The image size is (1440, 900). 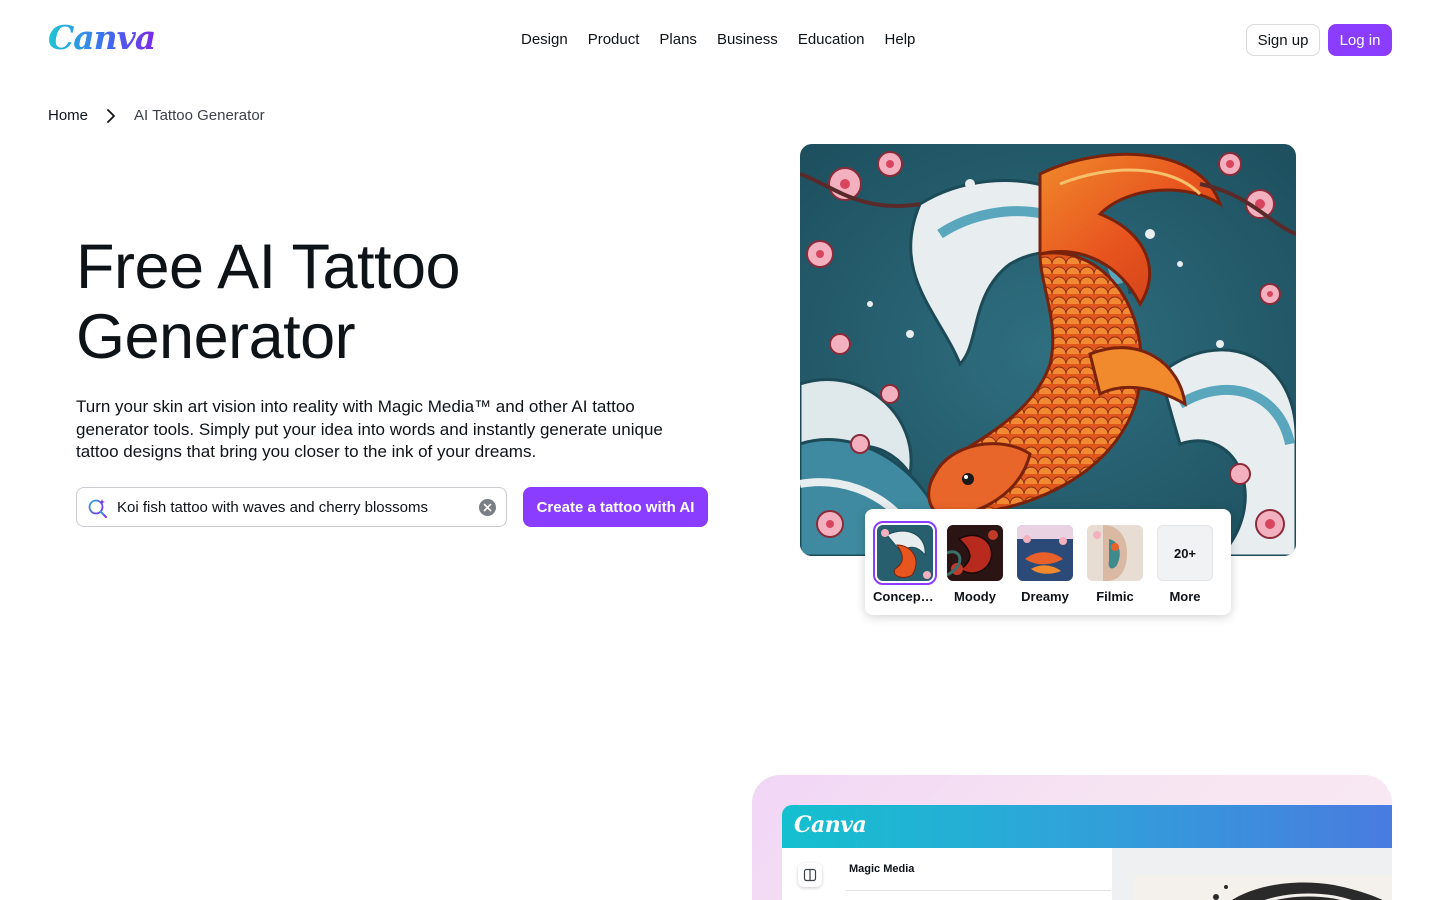 I want to click on editor-preview: Canva Magic Media, so click(x=1072, y=837).